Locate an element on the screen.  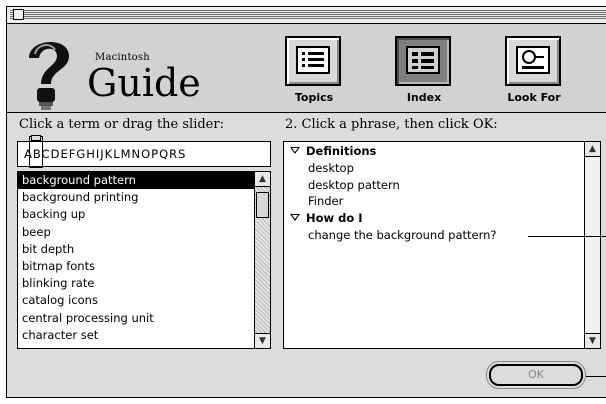
look-for-frame is located at coordinates (533, 61).